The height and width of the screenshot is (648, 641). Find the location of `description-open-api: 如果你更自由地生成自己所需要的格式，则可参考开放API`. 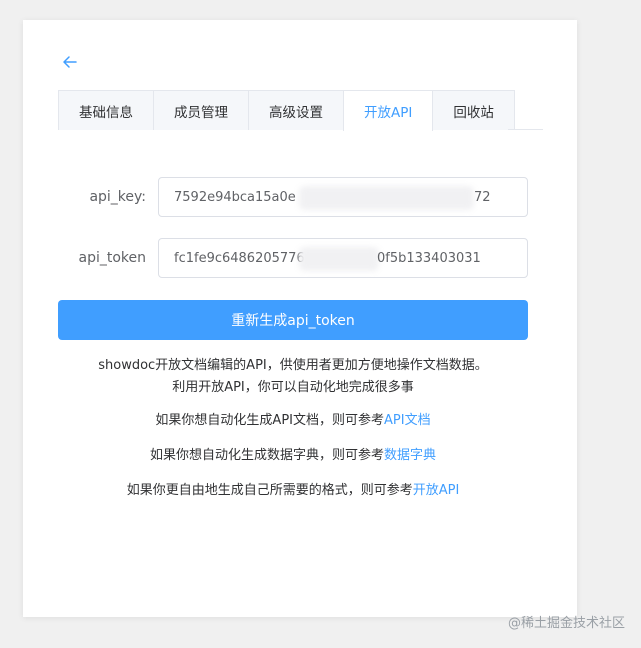

description-open-api: 如果你更自由地生成自己所需要的格式，则可参考开放API is located at coordinates (293, 491).